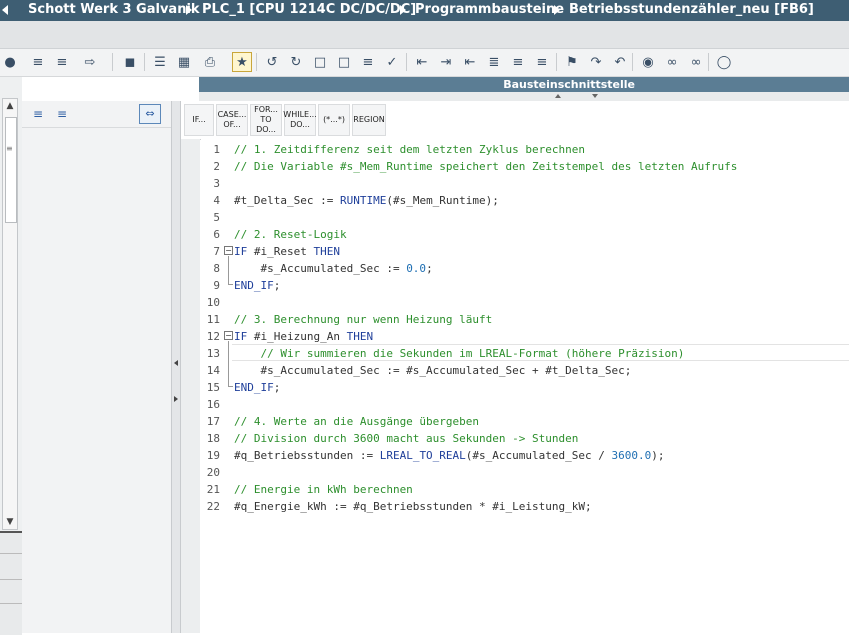  I want to click on code-line: // 4. Werte an die Ausgänge übergeben, so click(356, 421).